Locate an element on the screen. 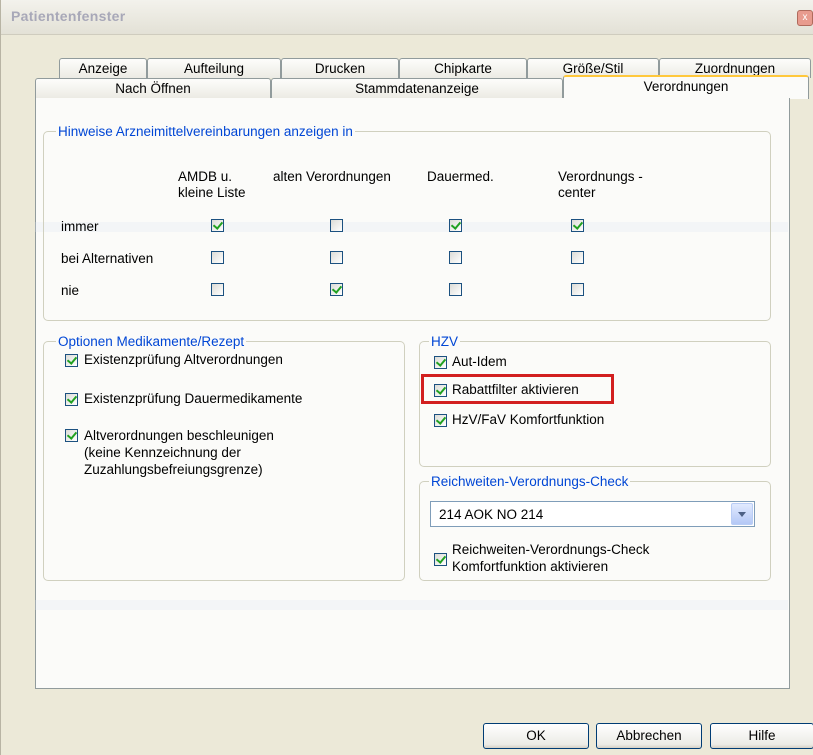  matrix-checkbox-r0-c2 is located at coordinates (455, 225).